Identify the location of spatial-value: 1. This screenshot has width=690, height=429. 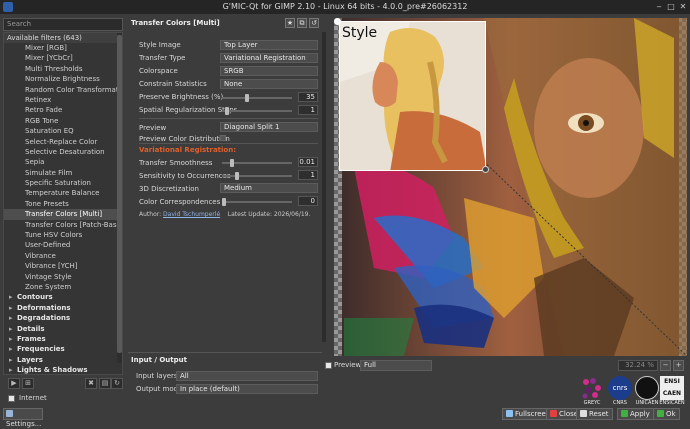
(308, 110).